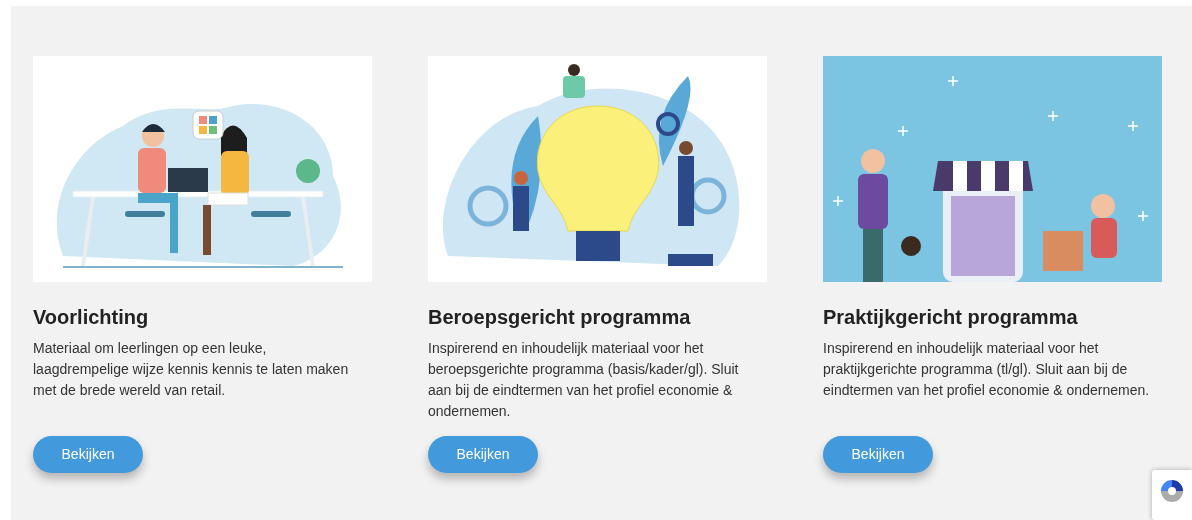  I want to click on card-description: Inspirerend en inhoudelijk materiaal voor het beroepsgerichte programma (basis/kader/gl). Sluit aan bij de eindtermen van het profiel economie & ondernemen., so click(584, 380).